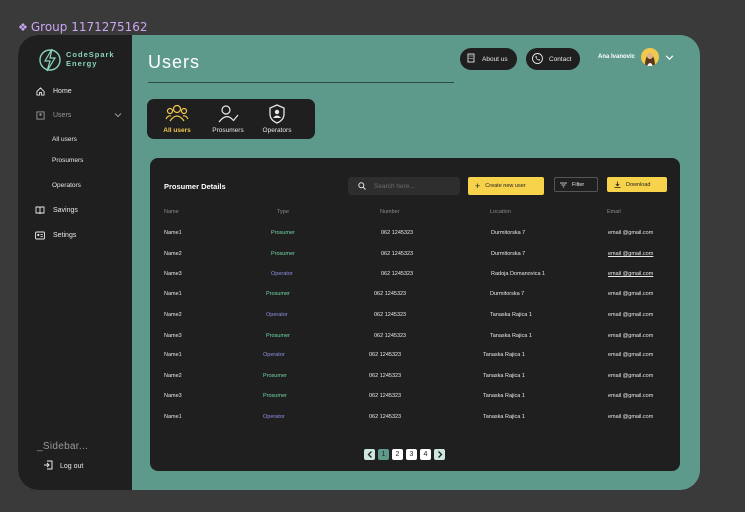 The height and width of the screenshot is (512, 745). What do you see at coordinates (425, 454) in the screenshot?
I see `page-button-4: 4` at bounding box center [425, 454].